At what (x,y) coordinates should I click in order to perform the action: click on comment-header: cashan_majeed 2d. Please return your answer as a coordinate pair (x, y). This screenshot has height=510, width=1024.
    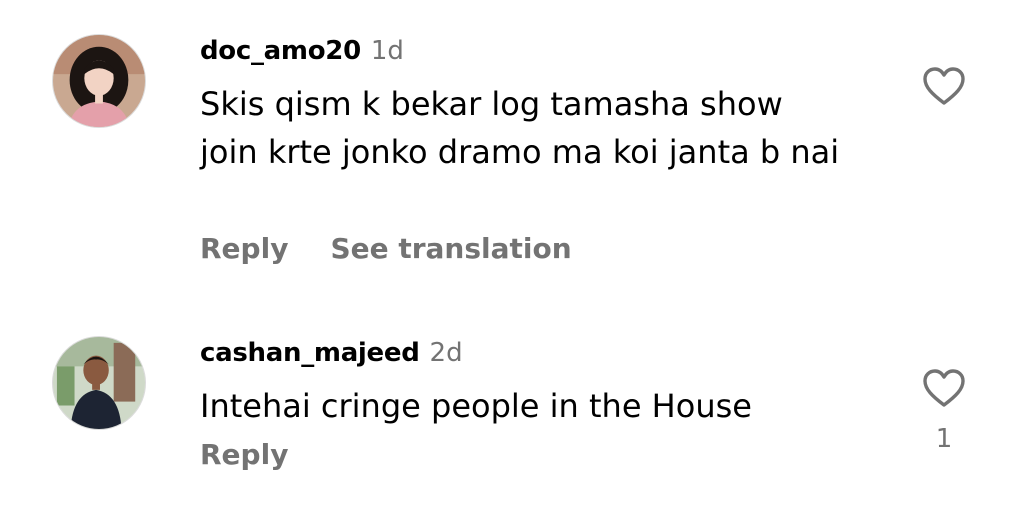
    Looking at the image, I should click on (331, 353).